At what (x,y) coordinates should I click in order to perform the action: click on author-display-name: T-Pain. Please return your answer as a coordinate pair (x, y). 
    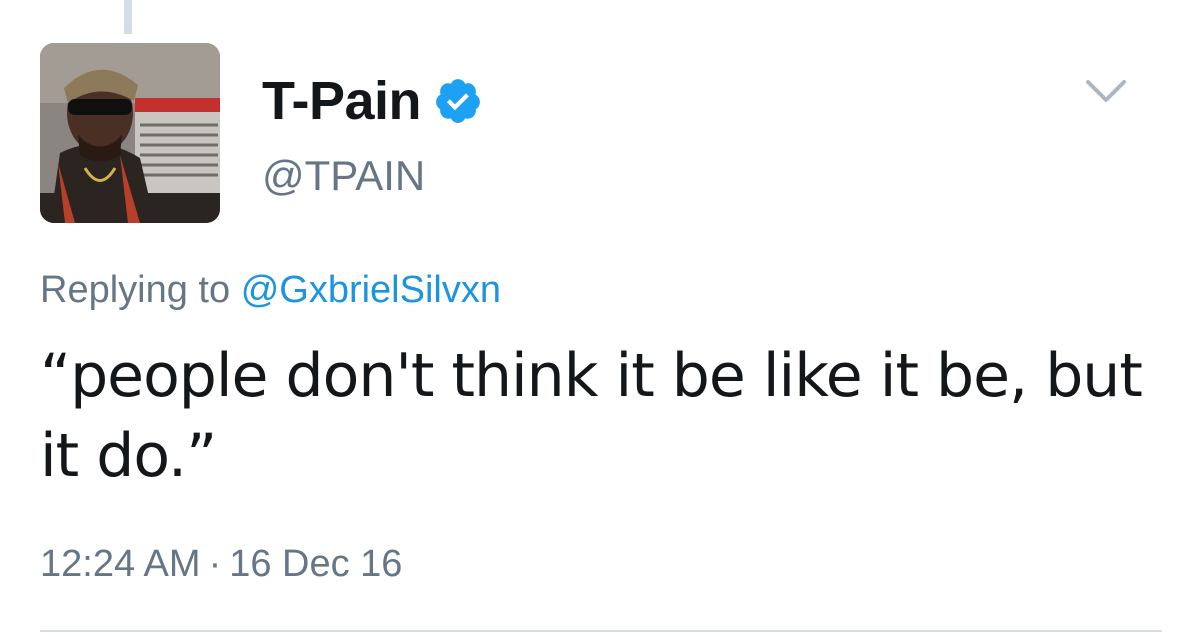
    Looking at the image, I should click on (342, 101).